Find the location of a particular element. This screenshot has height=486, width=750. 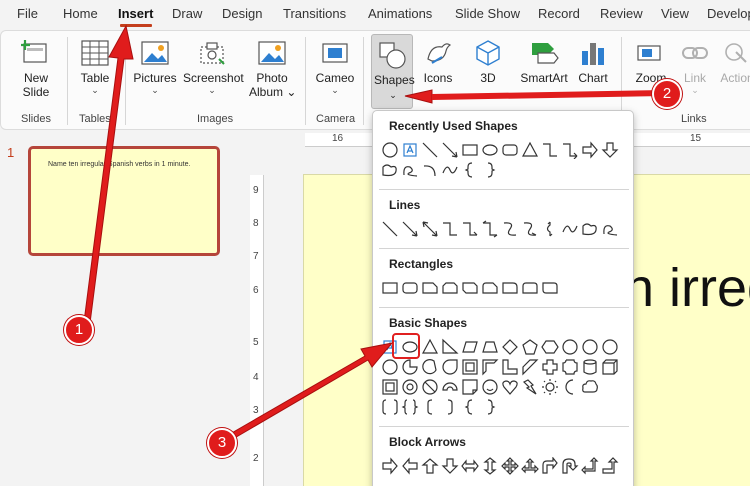

tab-slide-show: Slide Show is located at coordinates (487, 13).